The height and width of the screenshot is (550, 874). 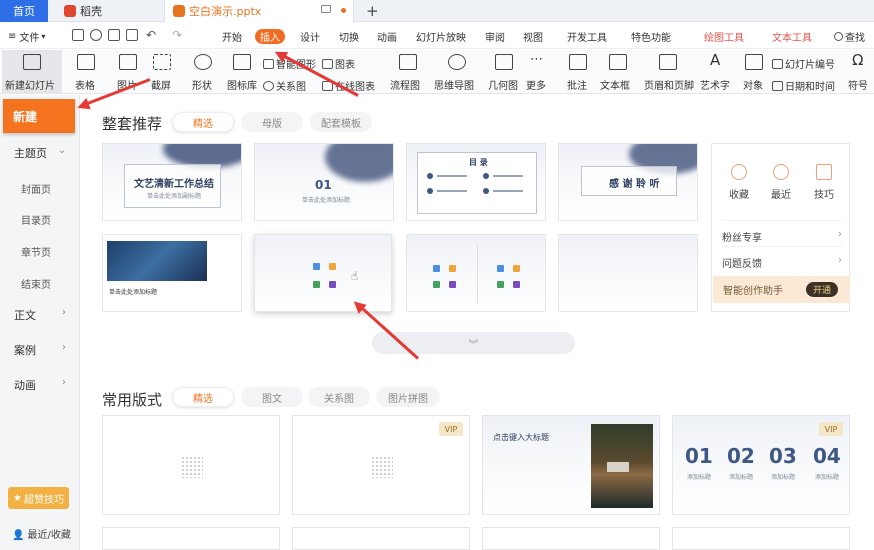 I want to click on tips-button: ★ 超赞技巧, so click(x=38, y=498).